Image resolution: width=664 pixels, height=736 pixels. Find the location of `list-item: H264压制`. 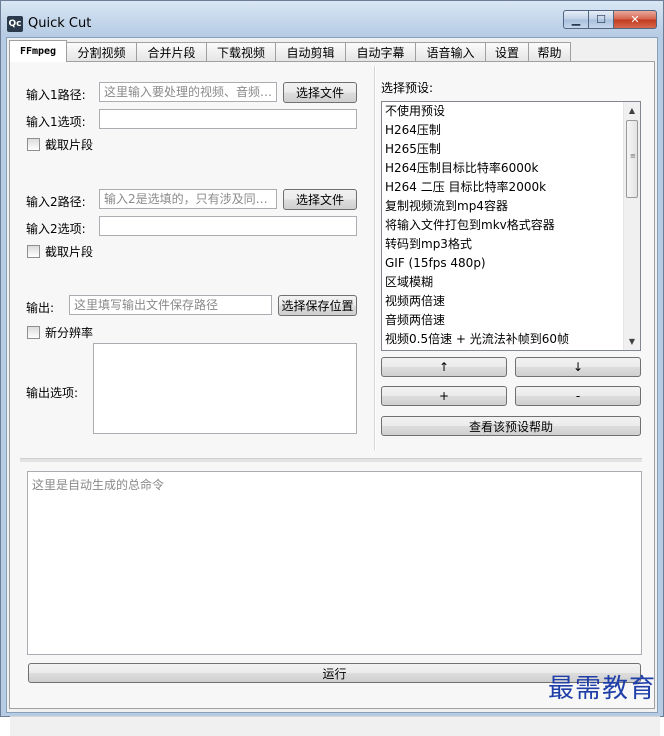

list-item: H264压制 is located at coordinates (511, 130).